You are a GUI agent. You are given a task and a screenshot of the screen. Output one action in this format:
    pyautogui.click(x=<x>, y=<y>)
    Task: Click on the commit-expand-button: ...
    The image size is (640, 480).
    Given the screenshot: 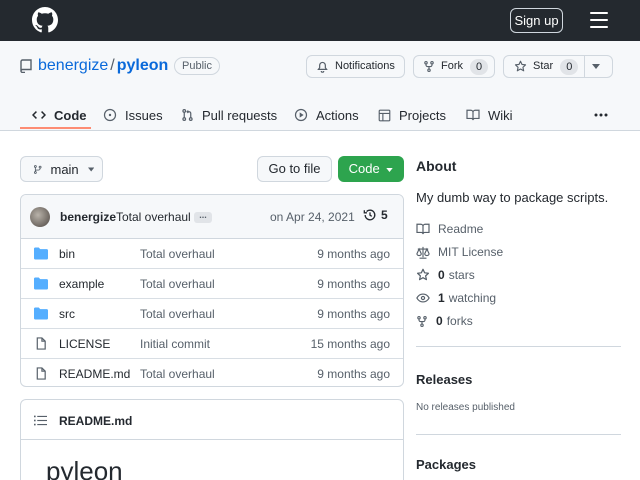 What is the action you would take?
    pyautogui.click(x=203, y=217)
    